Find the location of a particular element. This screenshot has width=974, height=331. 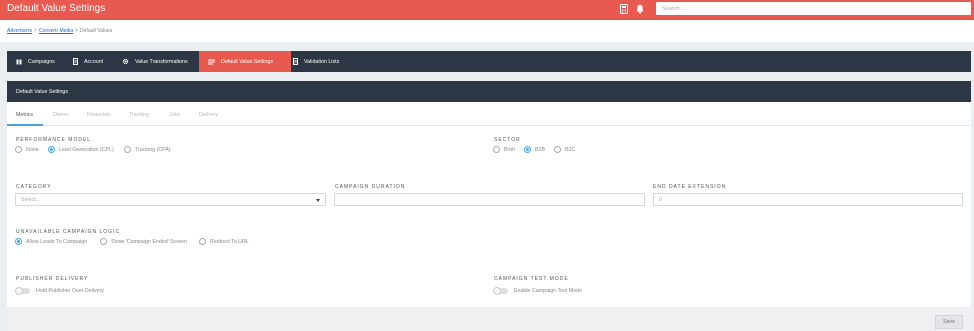

unavailable-logic-label: Unavailable Campaign Logic is located at coordinates (68, 232).